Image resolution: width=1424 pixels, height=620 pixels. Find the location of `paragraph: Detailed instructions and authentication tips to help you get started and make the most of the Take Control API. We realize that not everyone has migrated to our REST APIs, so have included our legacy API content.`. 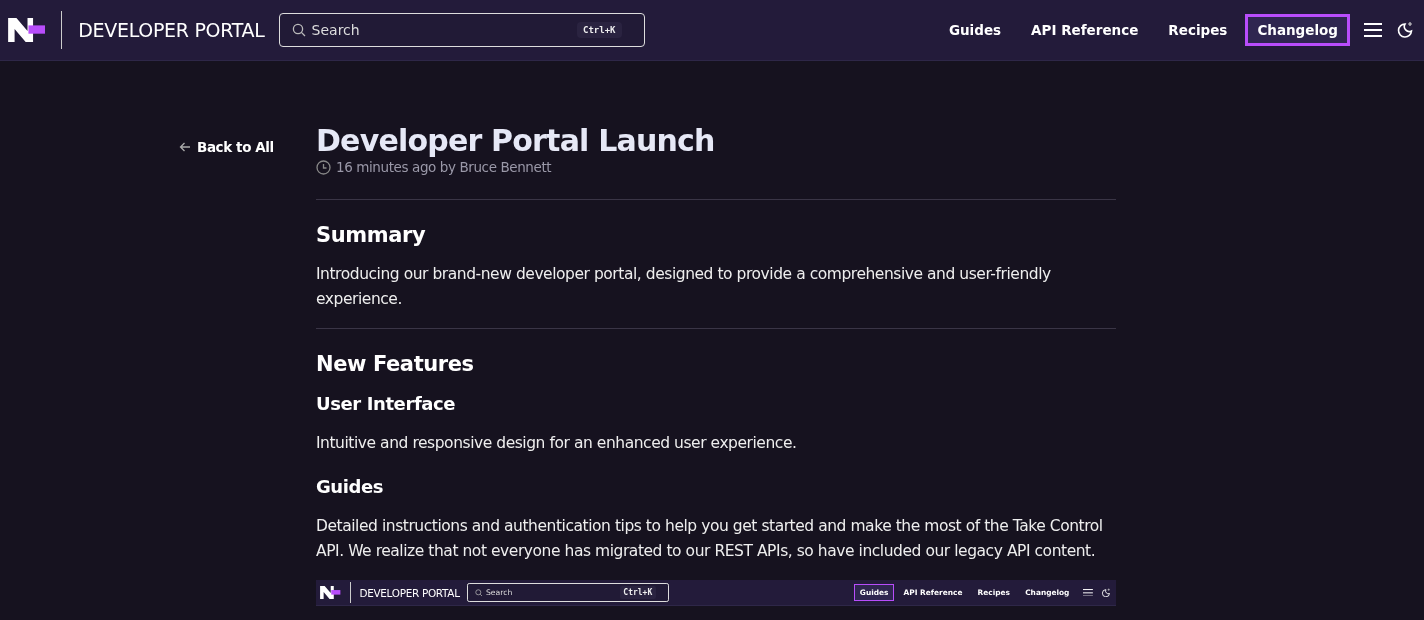

paragraph: Detailed instructions and authentication tips to help you get started and make the most of the Take Control API. We realize that not everyone has migrated to our REST APIs, so have included our legacy API content. is located at coordinates (710, 539).